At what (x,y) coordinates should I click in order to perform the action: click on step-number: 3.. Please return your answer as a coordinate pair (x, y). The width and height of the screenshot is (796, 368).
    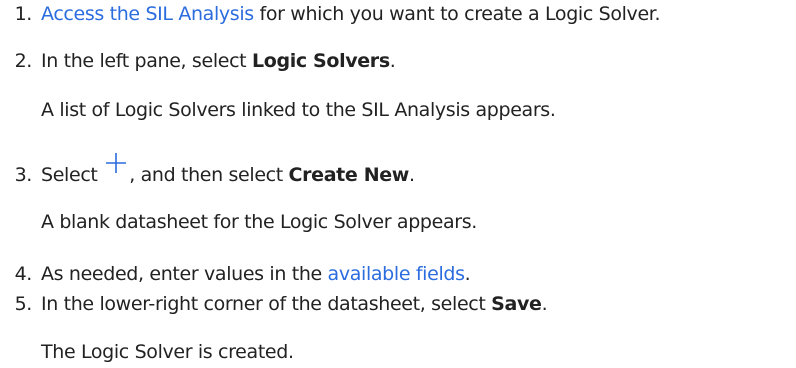
    Looking at the image, I should click on (23, 175).